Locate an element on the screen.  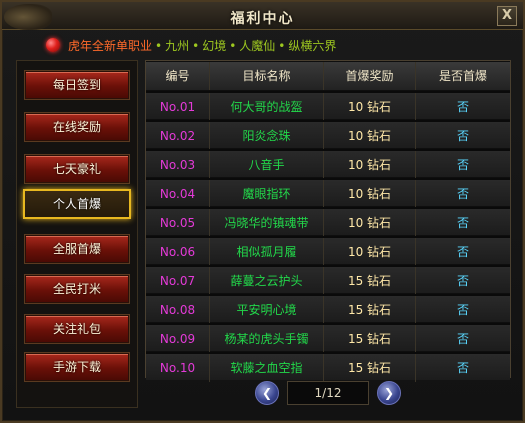
sidebar-item-server-first-drop: 全服首爆 is located at coordinates (77, 249).